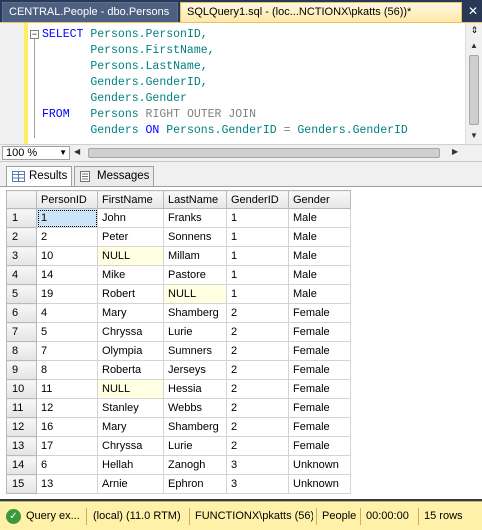  I want to click on grid-cell: 8, so click(67, 370).